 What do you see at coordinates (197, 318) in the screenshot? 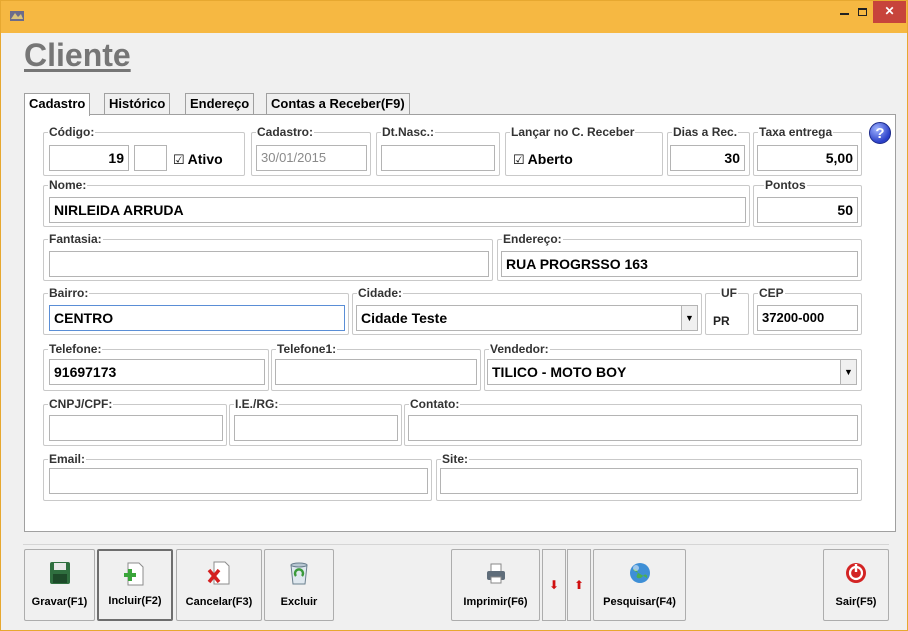
I see `bairro-field: CENTRO` at bounding box center [197, 318].